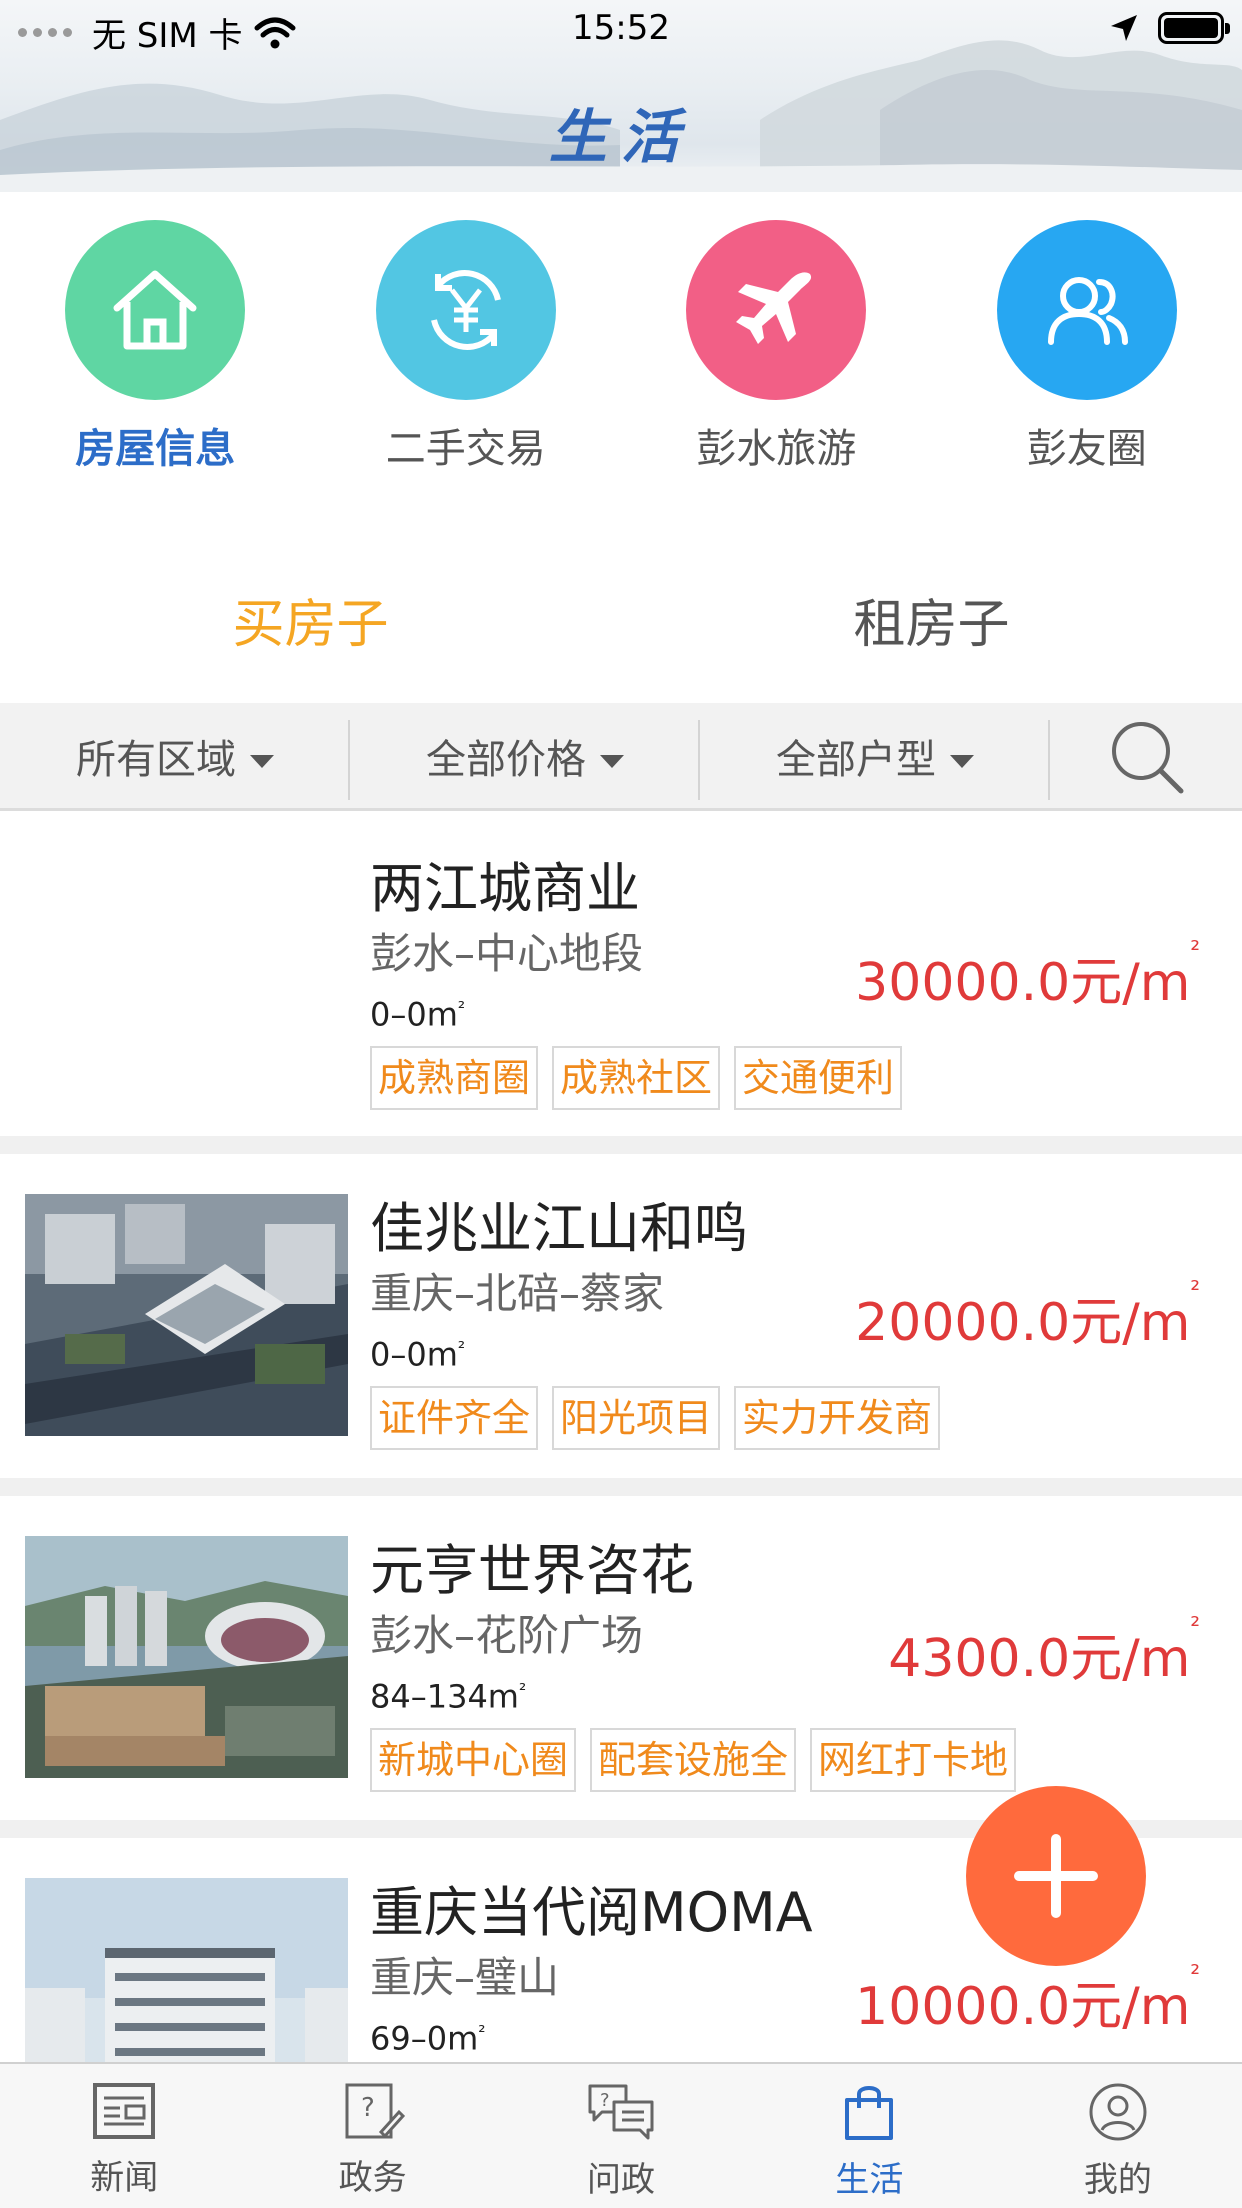 The height and width of the screenshot is (2208, 1242). Describe the element at coordinates (1118, 2112) in the screenshot. I see `profile-icon` at that location.